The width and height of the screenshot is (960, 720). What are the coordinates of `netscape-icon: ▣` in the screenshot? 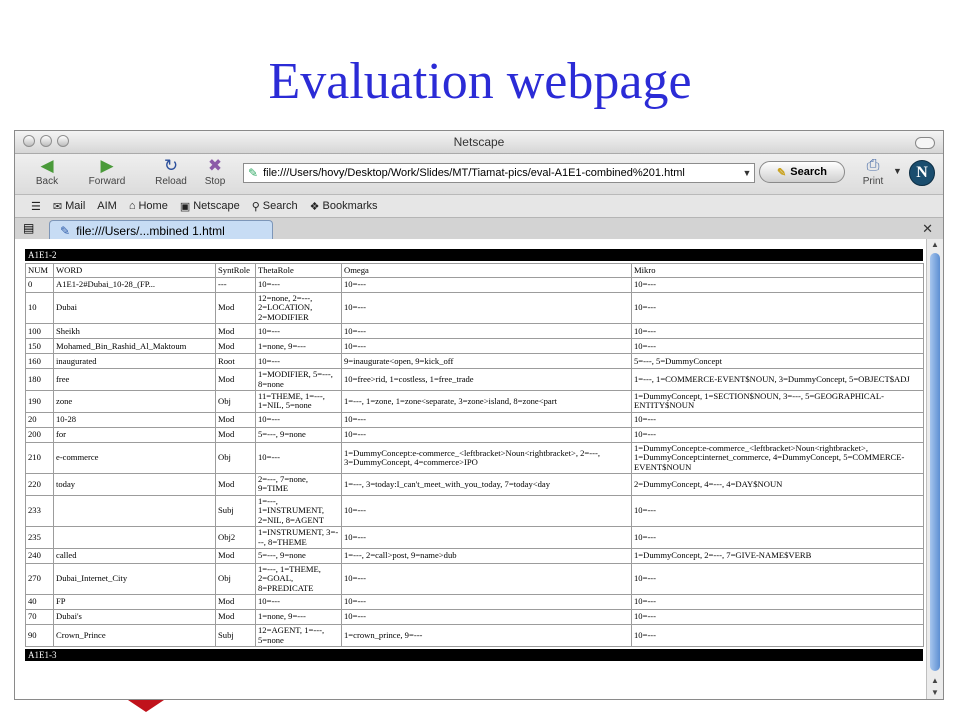 It's located at (185, 206).